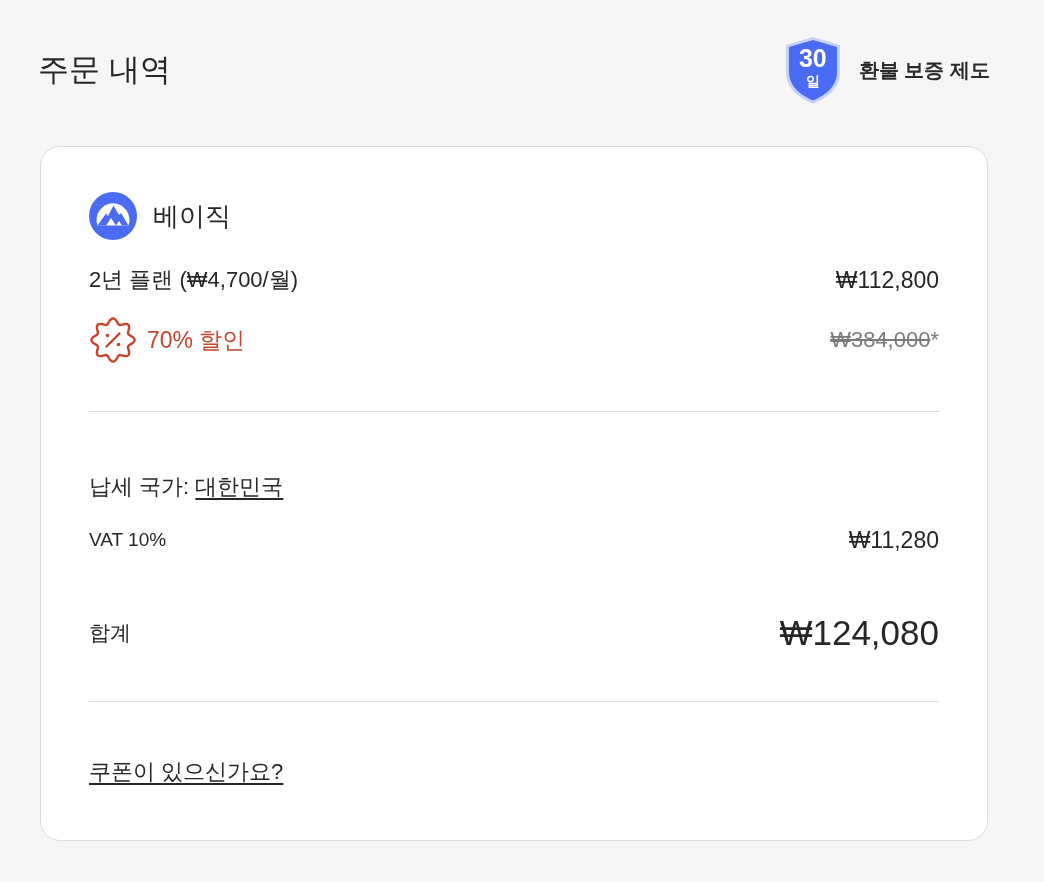 The width and height of the screenshot is (1044, 882). Describe the element at coordinates (194, 280) in the screenshot. I see `plan-label: 2년 플랜 (₩4,700/월)` at that location.